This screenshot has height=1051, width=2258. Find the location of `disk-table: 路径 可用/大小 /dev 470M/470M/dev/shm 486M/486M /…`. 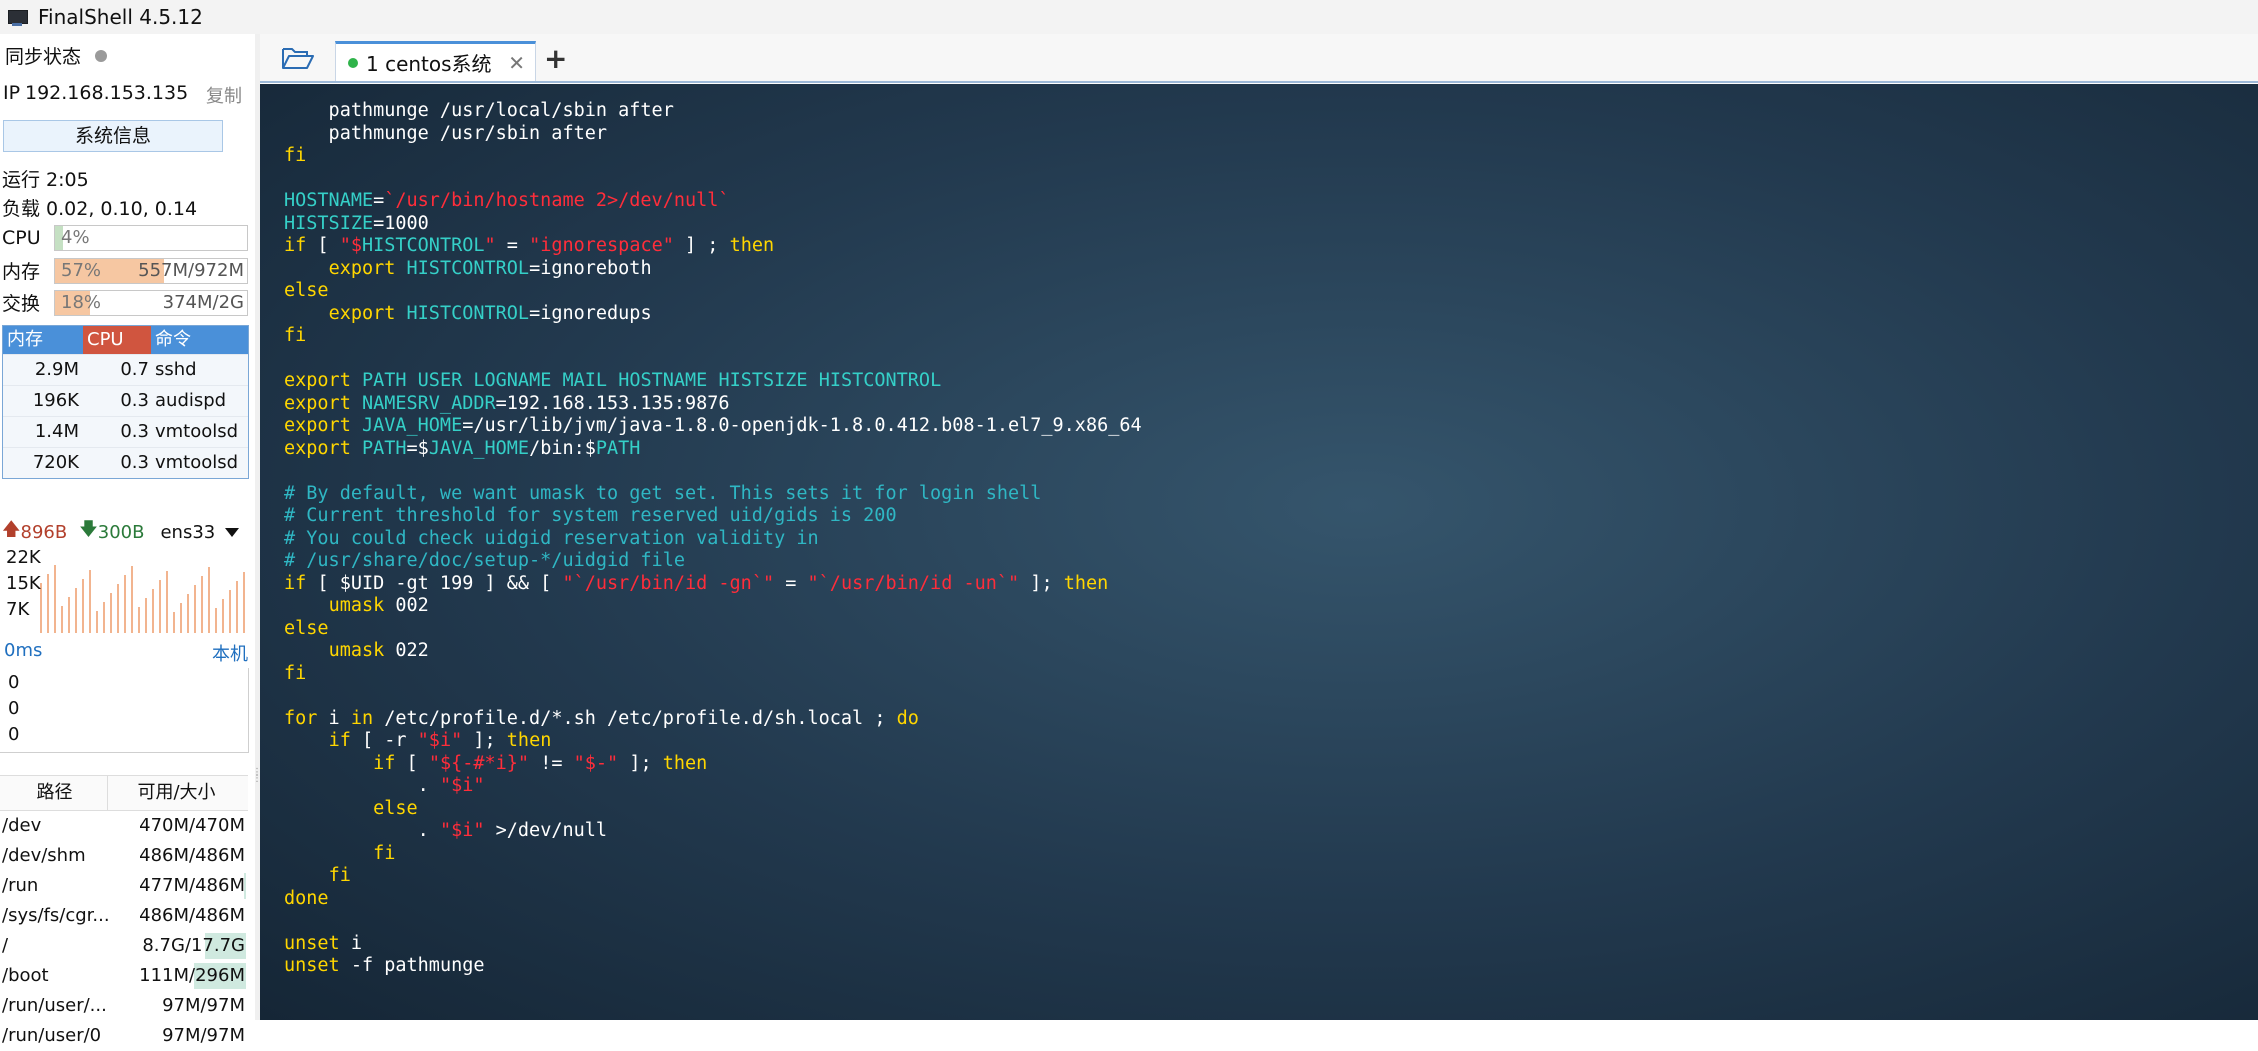

disk-table: 路径 可用/大小 /dev 470M/470M/dev/shm 486M/486M /… is located at coordinates (124, 913).